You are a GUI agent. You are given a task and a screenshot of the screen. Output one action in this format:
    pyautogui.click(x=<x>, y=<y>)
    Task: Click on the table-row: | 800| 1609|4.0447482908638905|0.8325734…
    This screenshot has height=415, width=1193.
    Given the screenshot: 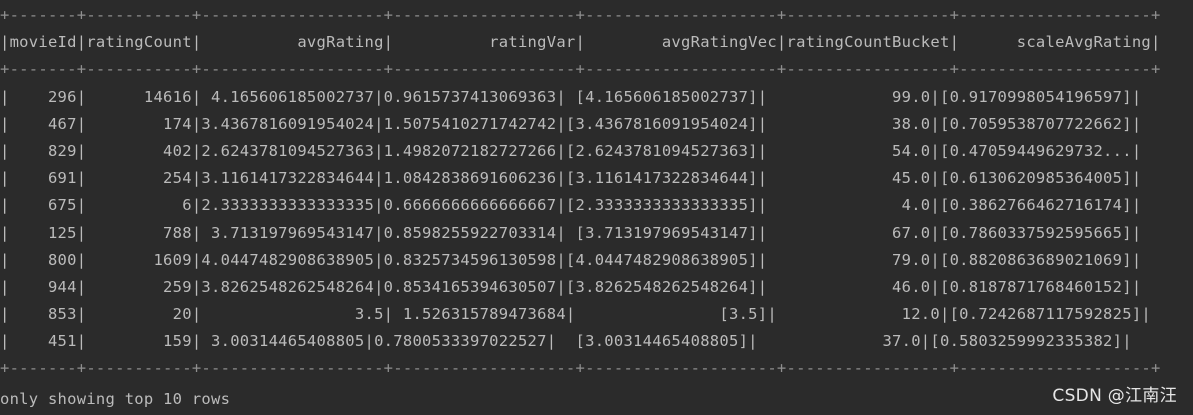 What is the action you would take?
    pyautogui.click(x=571, y=259)
    